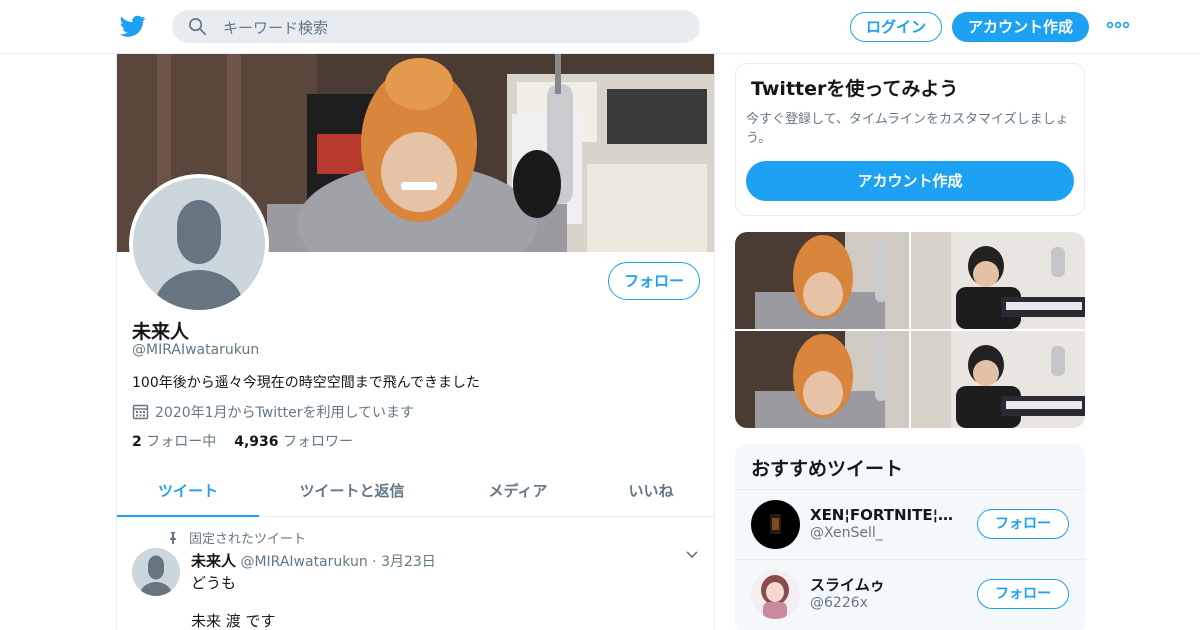 This screenshot has width=1200, height=630. What do you see at coordinates (196, 350) in the screenshot?
I see `profile-handle: @MIRAIwatarukun` at bounding box center [196, 350].